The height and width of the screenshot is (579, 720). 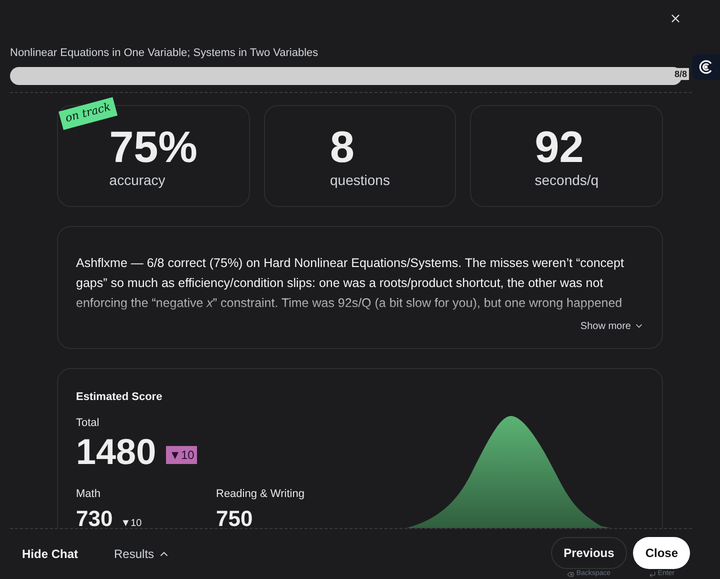 I want to click on backspace-key-icon, so click(x=570, y=574).